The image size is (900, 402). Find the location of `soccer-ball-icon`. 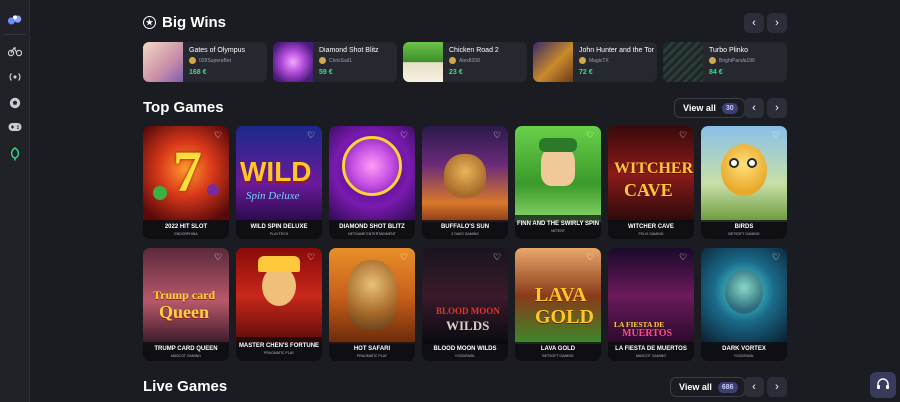

soccer-ball-icon is located at coordinates (15, 103).